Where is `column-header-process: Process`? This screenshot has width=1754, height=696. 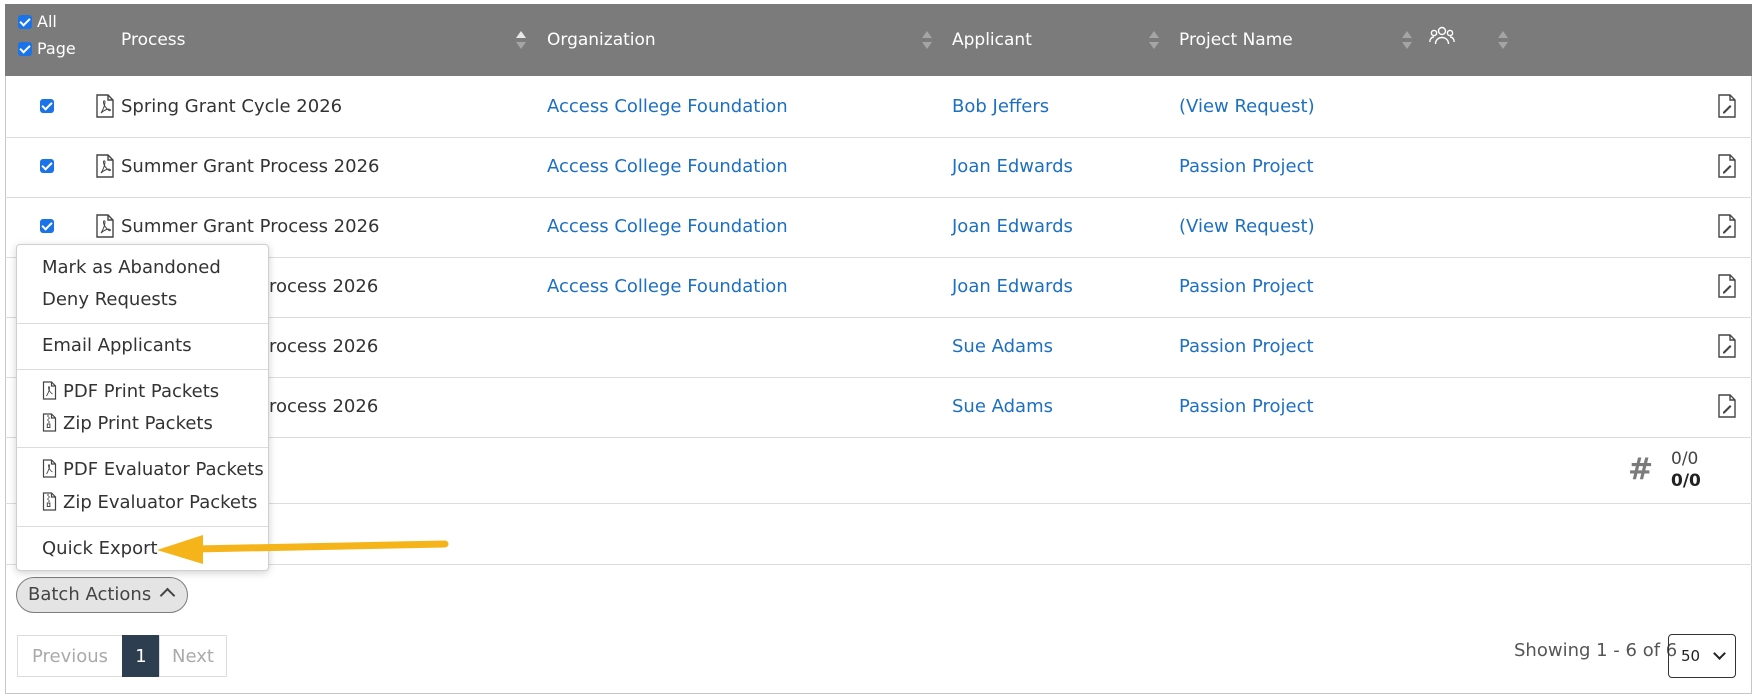 column-header-process: Process is located at coordinates (153, 40).